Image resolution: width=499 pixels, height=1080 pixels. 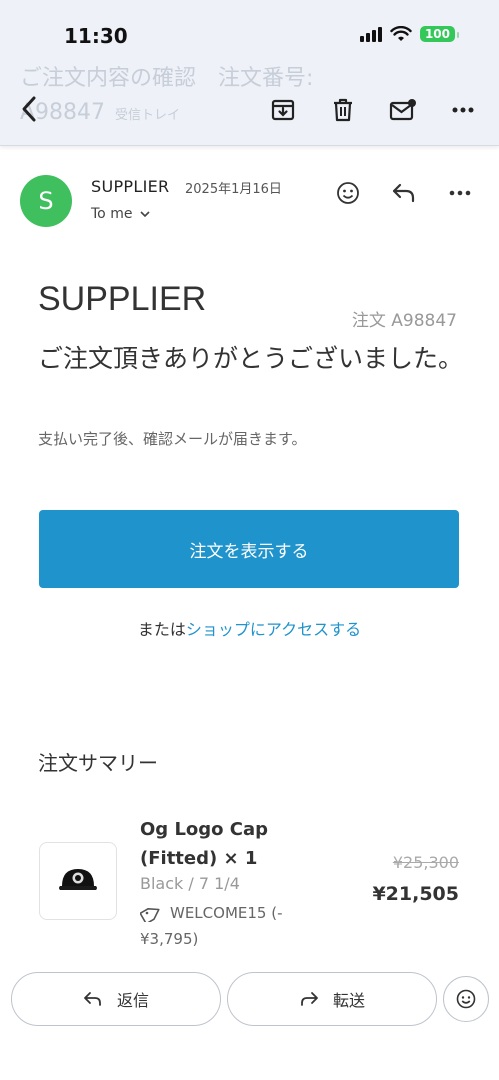 I want to click on reply-quick-button, so click(x=404, y=193).